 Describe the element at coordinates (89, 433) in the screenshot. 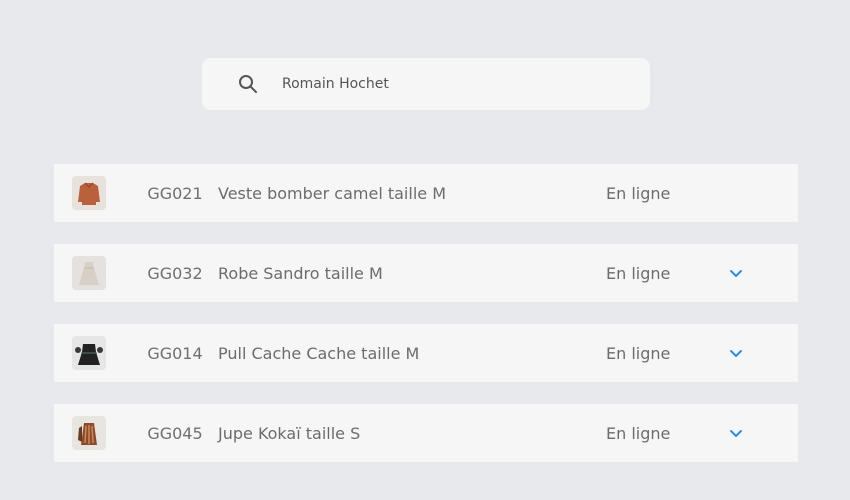

I see `skirt-thumbnail` at that location.